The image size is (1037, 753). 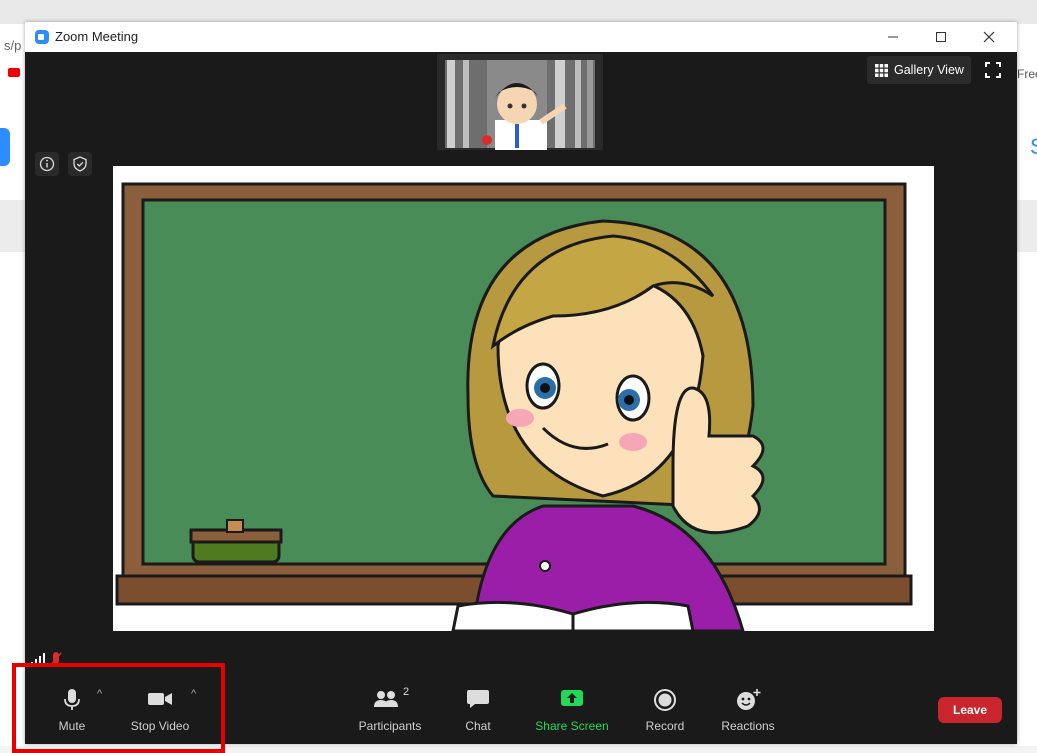 I want to click on maximize-icon, so click(x=941, y=37).